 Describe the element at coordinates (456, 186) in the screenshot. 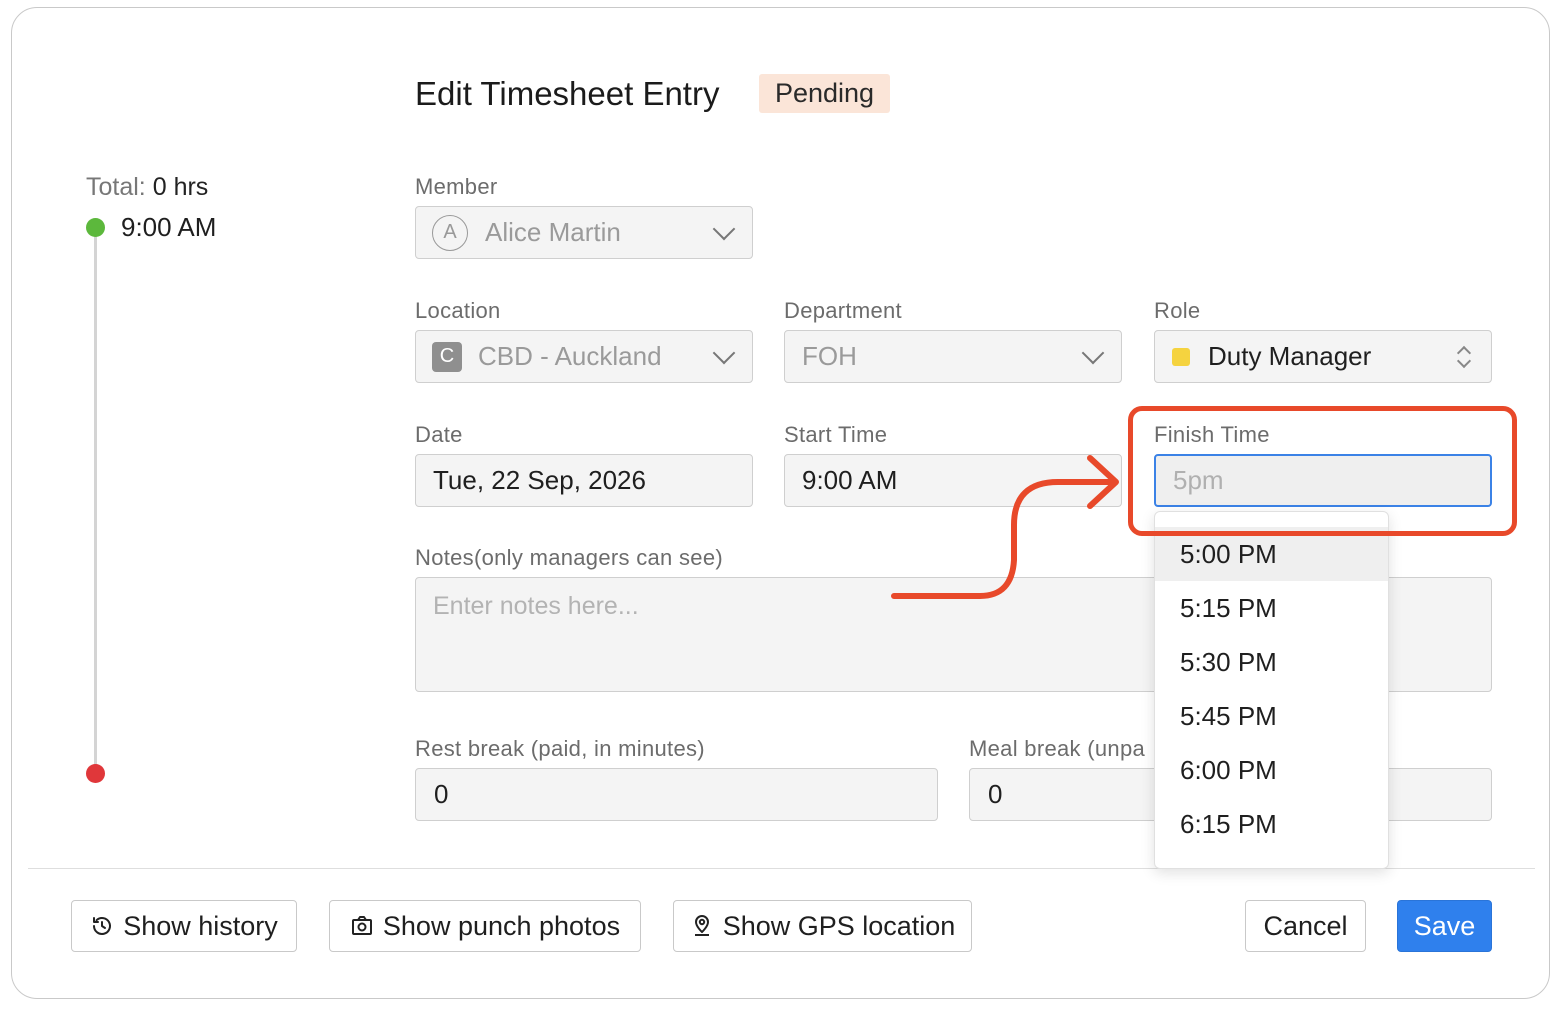

I see `member-label: Member` at that location.